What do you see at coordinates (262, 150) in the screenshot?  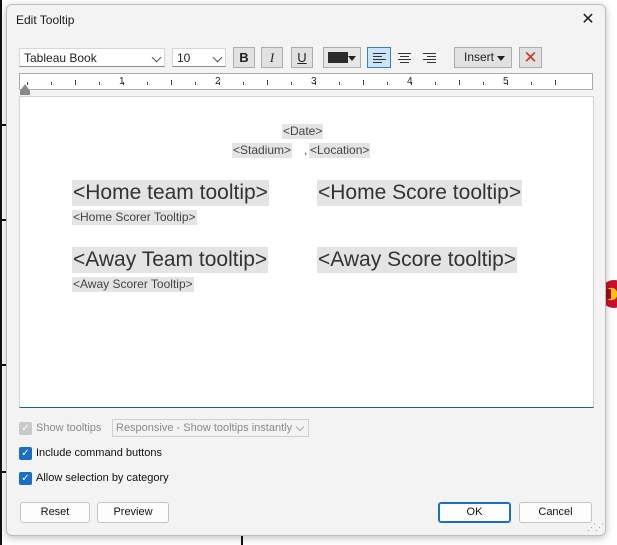 I see `stadium-field: <Stadium>` at bounding box center [262, 150].